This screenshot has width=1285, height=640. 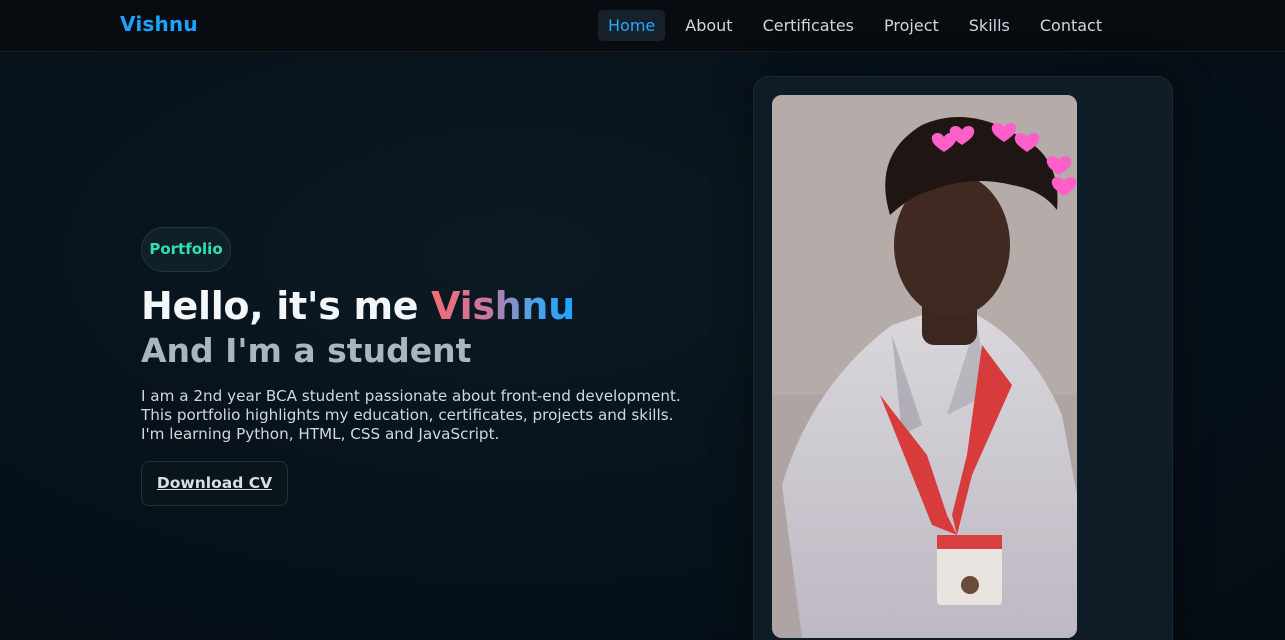 I want to click on hero-name: Vishnu, so click(x=503, y=306).